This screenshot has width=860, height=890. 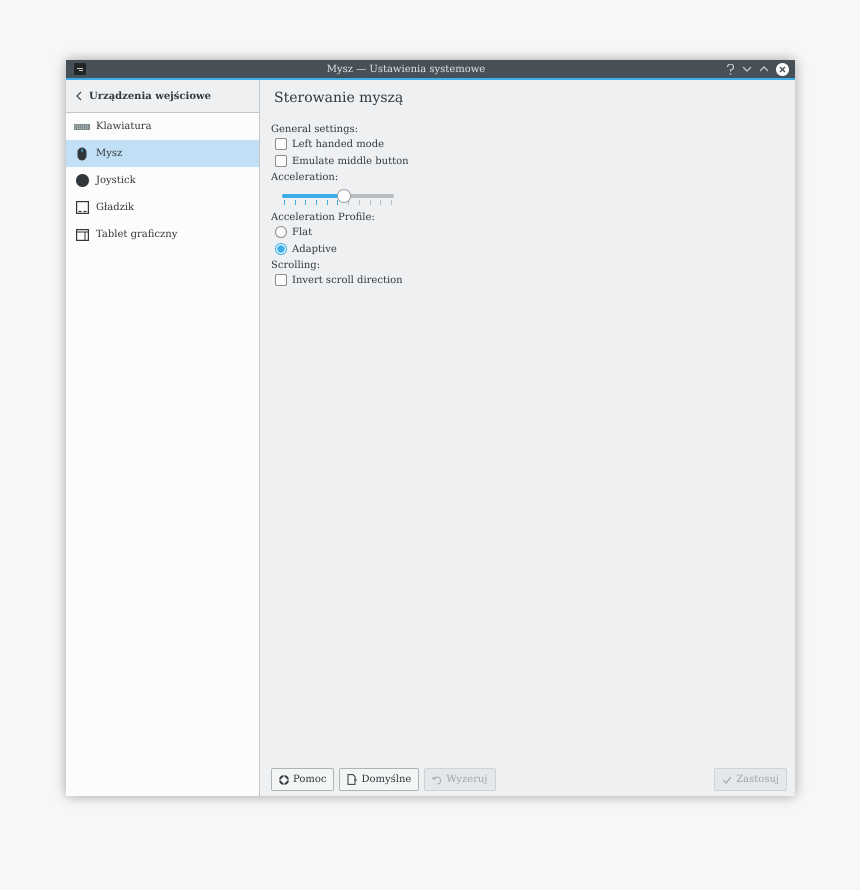 What do you see at coordinates (79, 96) in the screenshot?
I see `back-icon` at bounding box center [79, 96].